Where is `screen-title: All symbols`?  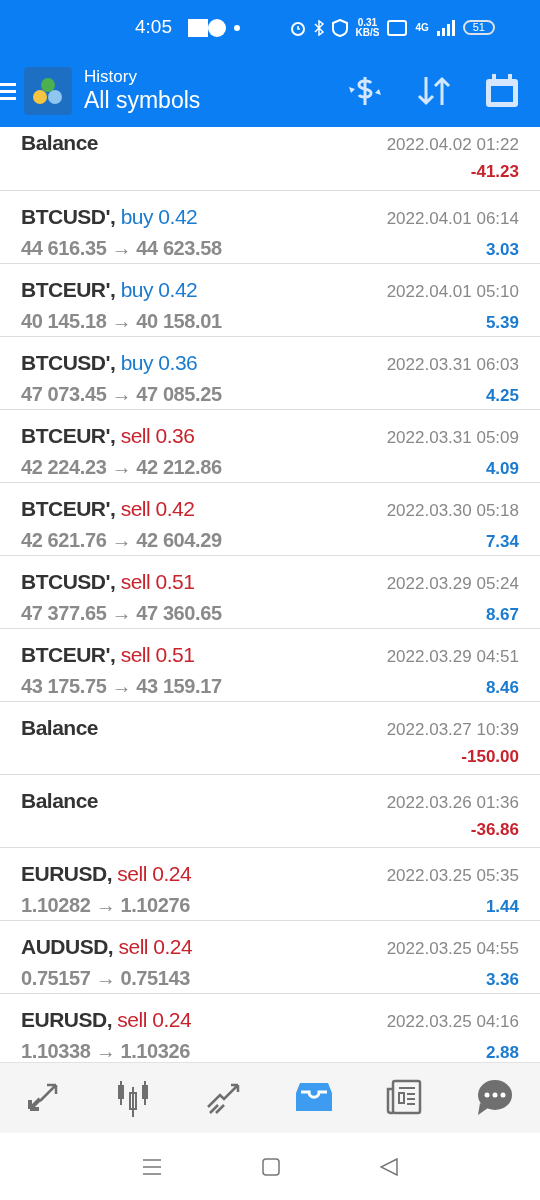 screen-title: All symbols is located at coordinates (142, 100).